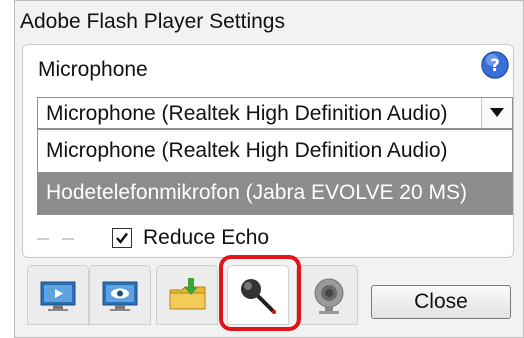 The width and height of the screenshot is (524, 338). What do you see at coordinates (496, 113) in the screenshot?
I see `chevron-down-icon` at bounding box center [496, 113].